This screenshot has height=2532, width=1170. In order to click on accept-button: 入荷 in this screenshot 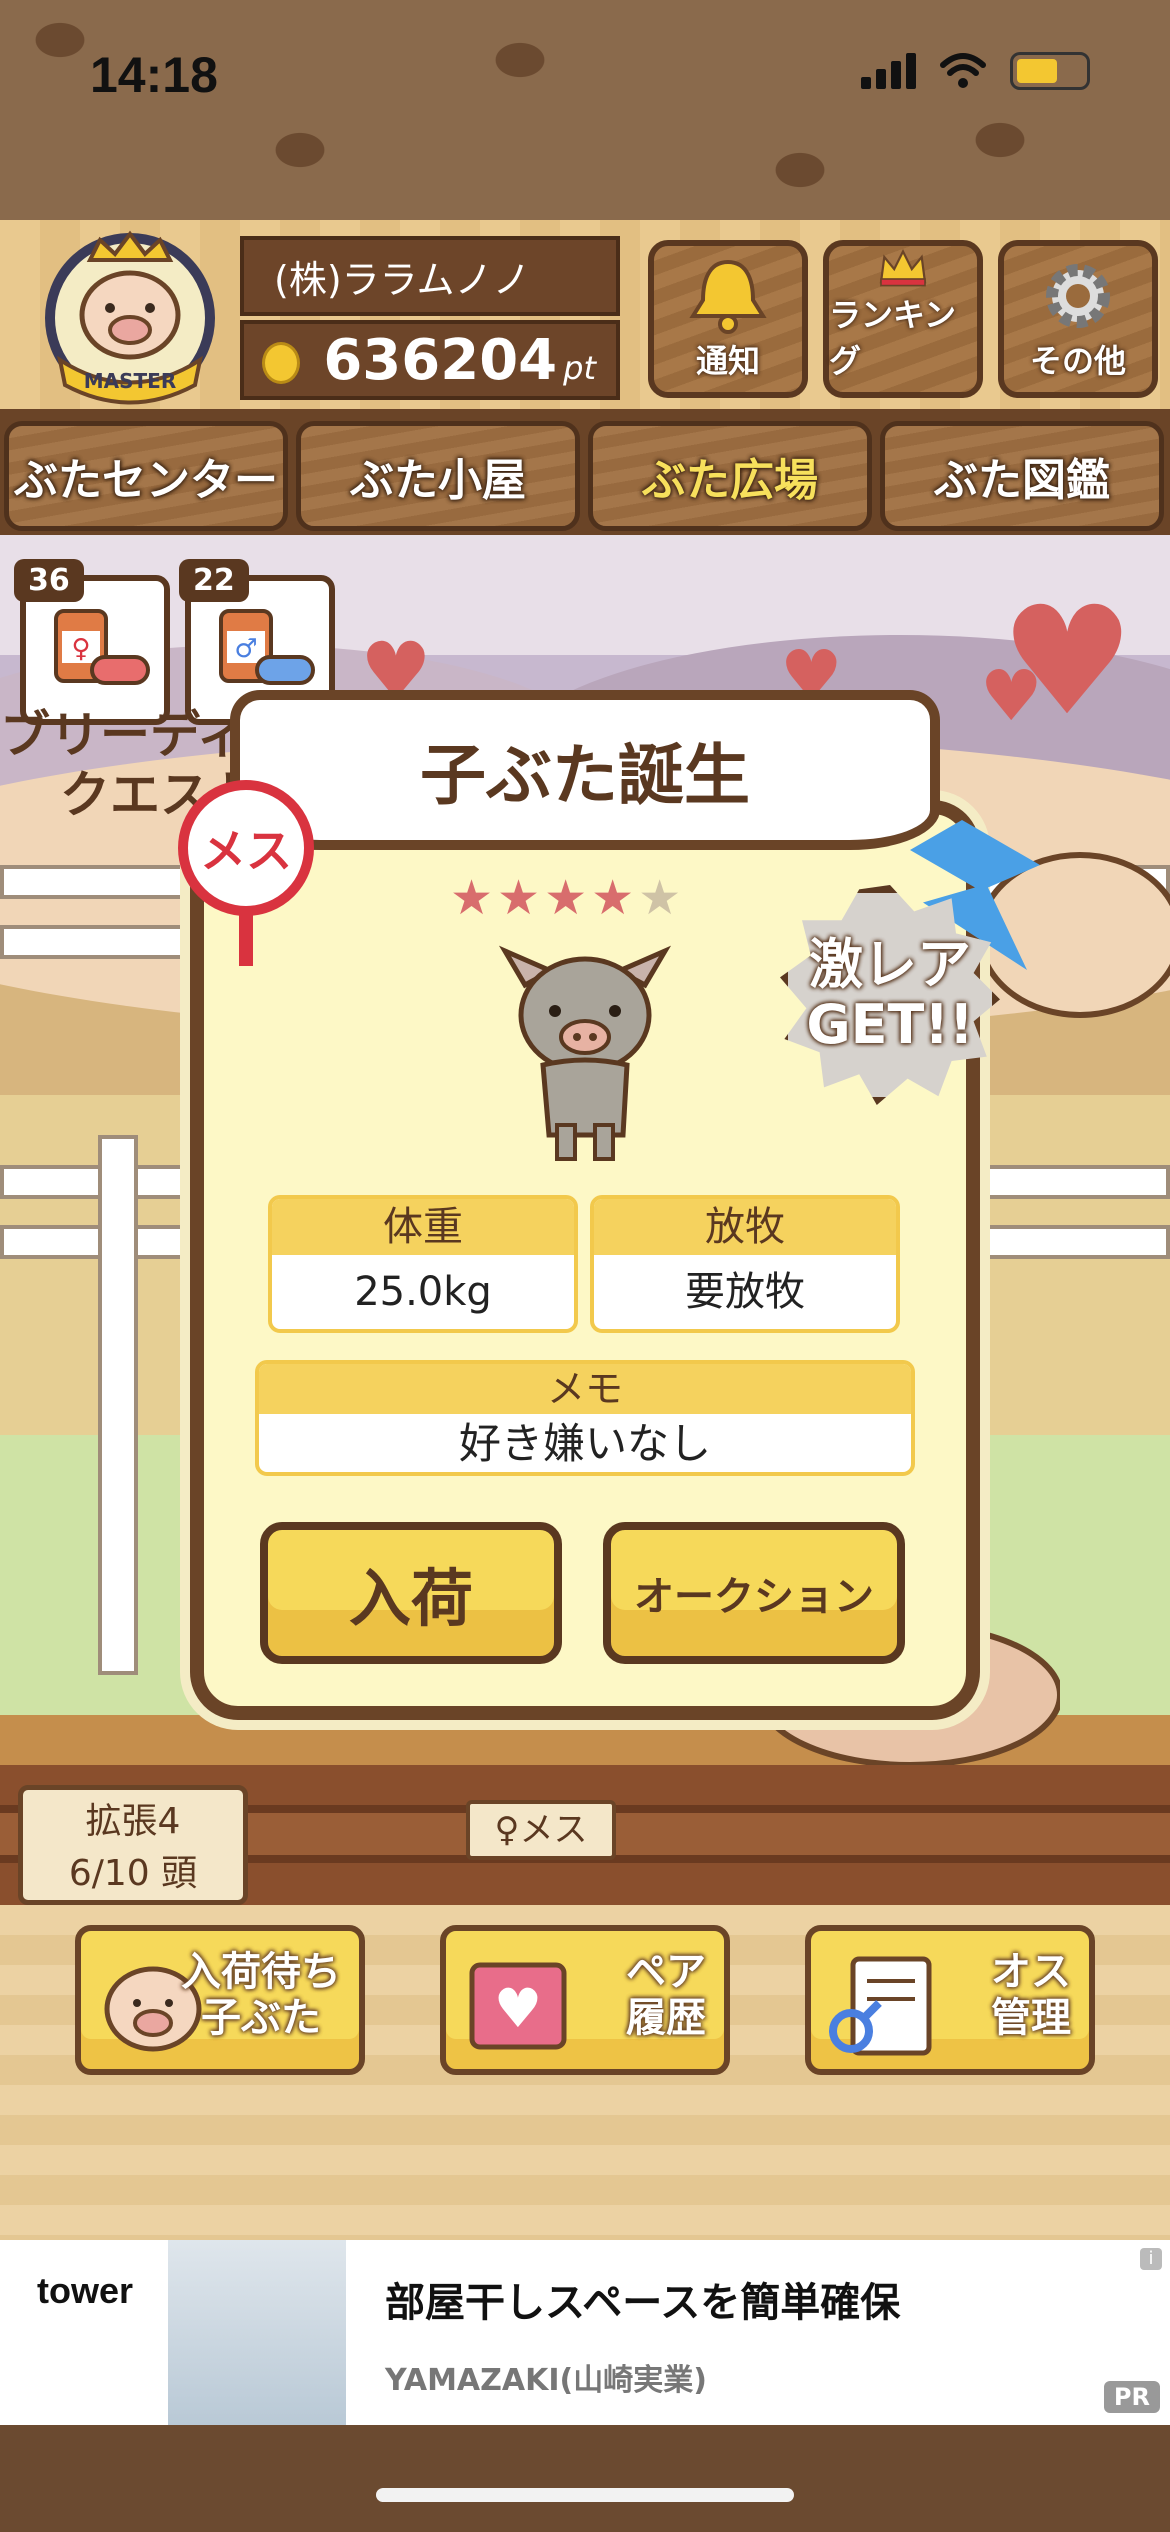, I will do `click(411, 1593)`.